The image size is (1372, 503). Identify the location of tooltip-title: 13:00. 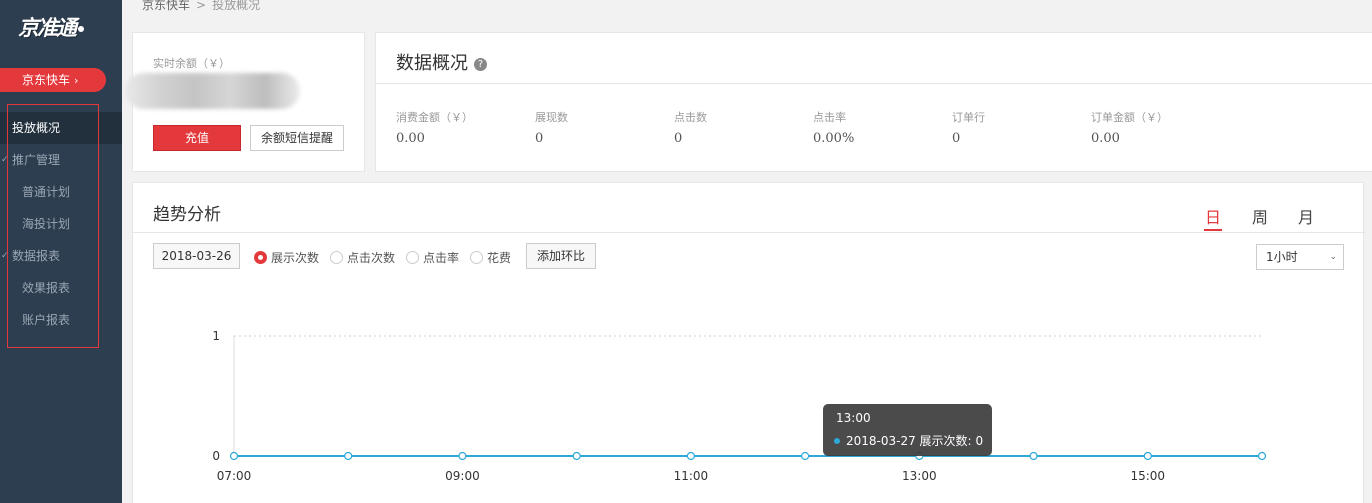
(853, 418).